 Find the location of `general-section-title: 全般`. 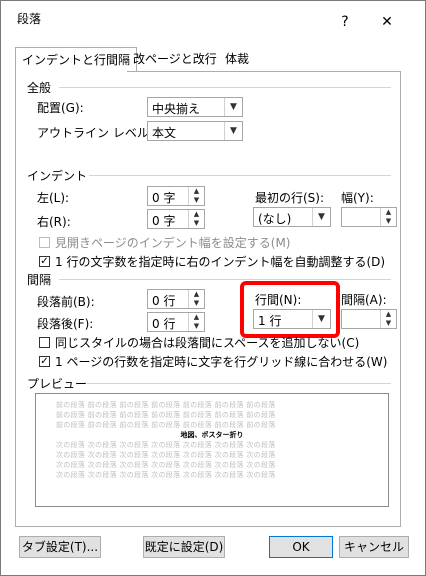

general-section-title: 全般 is located at coordinates (39, 88).